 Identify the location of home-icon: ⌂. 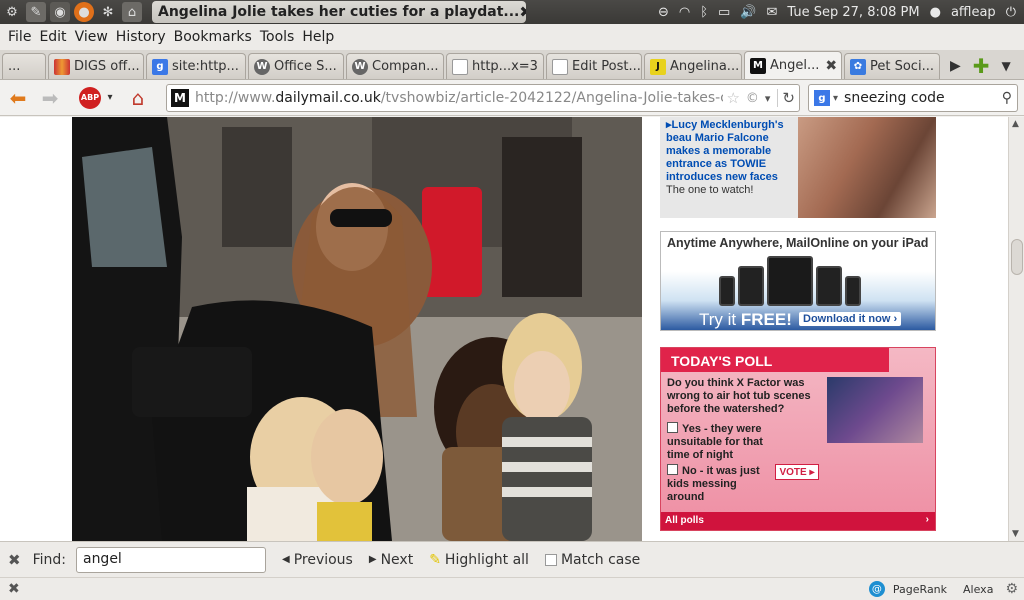
(138, 98).